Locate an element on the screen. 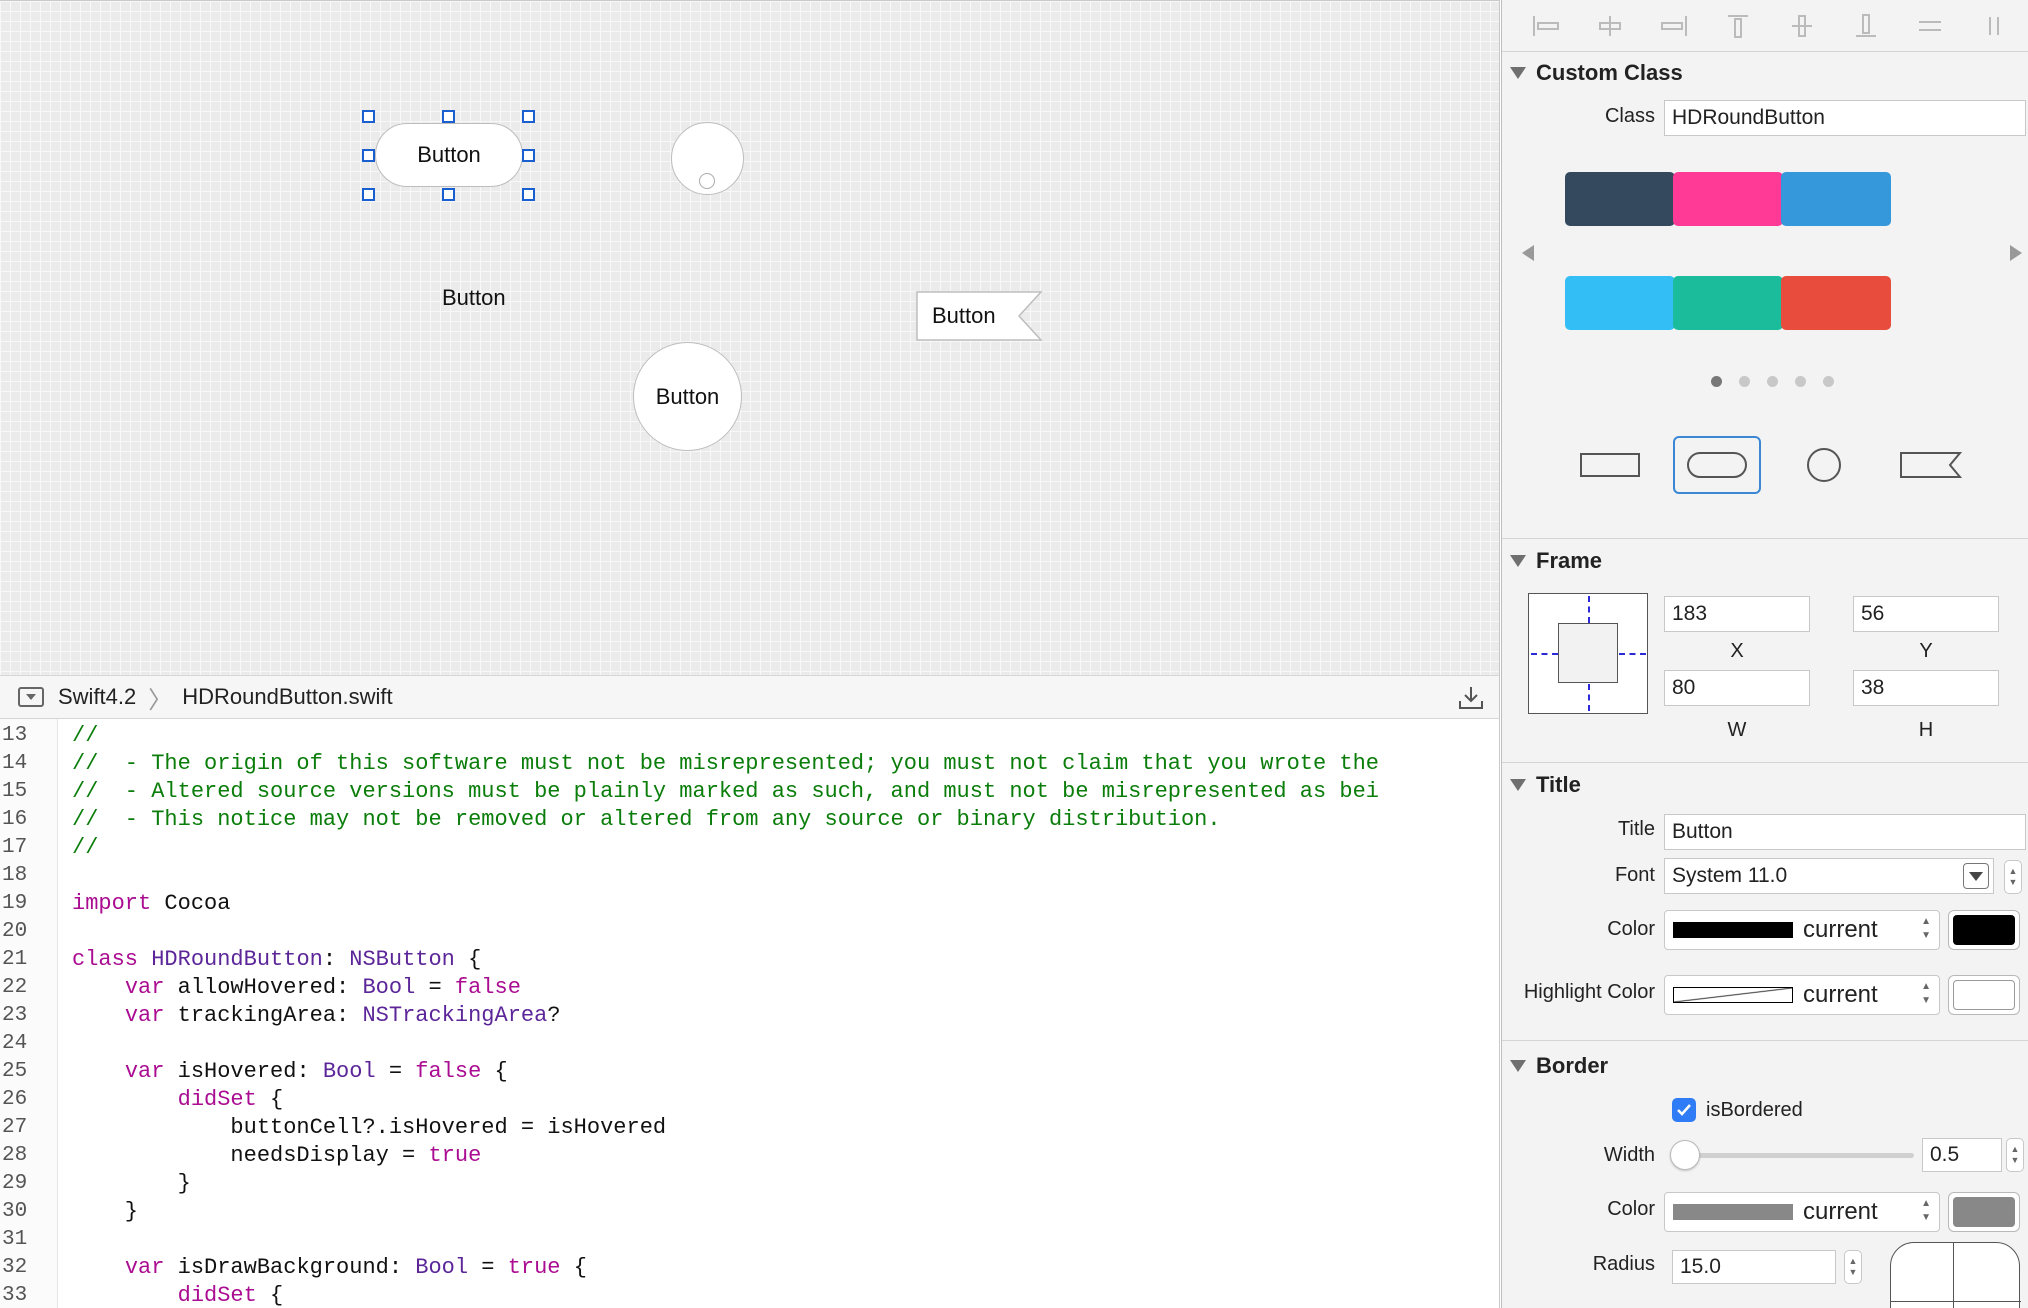 This screenshot has width=2028, height=1308. align-left-icon is located at coordinates (1546, 26).